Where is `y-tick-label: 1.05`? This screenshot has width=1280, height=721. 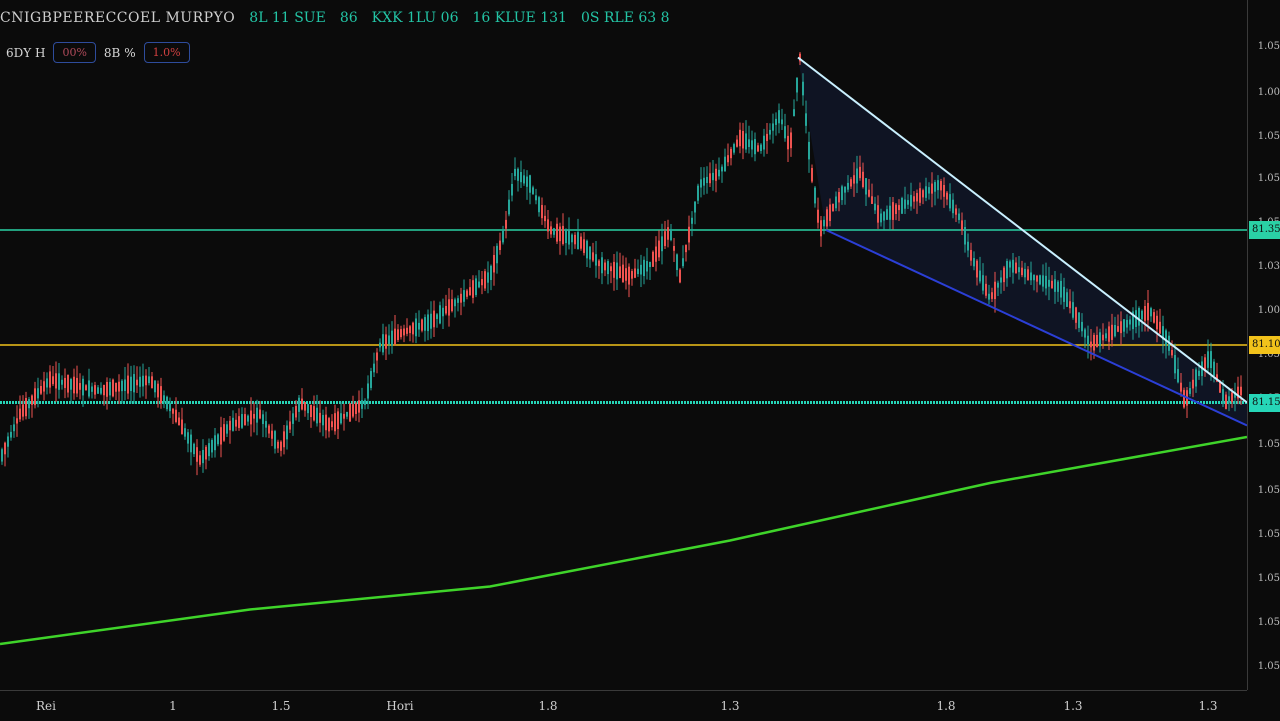
y-tick-label: 1.05 is located at coordinates (1268, 534).